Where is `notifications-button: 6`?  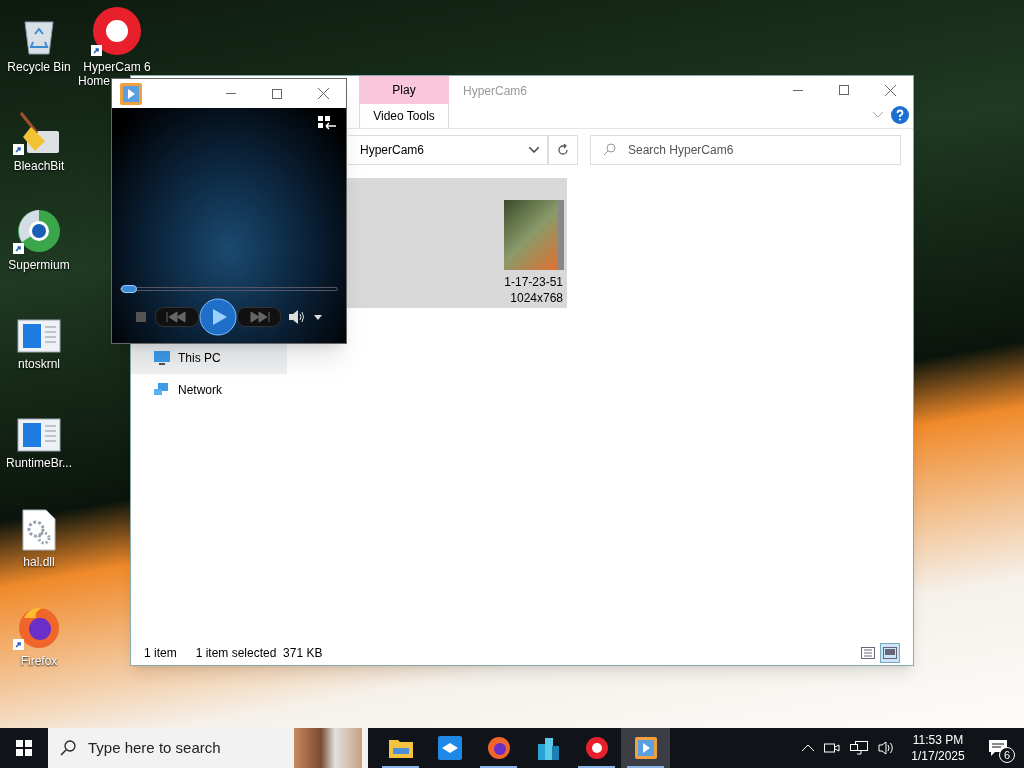
notifications-button: 6 is located at coordinates (998, 748).